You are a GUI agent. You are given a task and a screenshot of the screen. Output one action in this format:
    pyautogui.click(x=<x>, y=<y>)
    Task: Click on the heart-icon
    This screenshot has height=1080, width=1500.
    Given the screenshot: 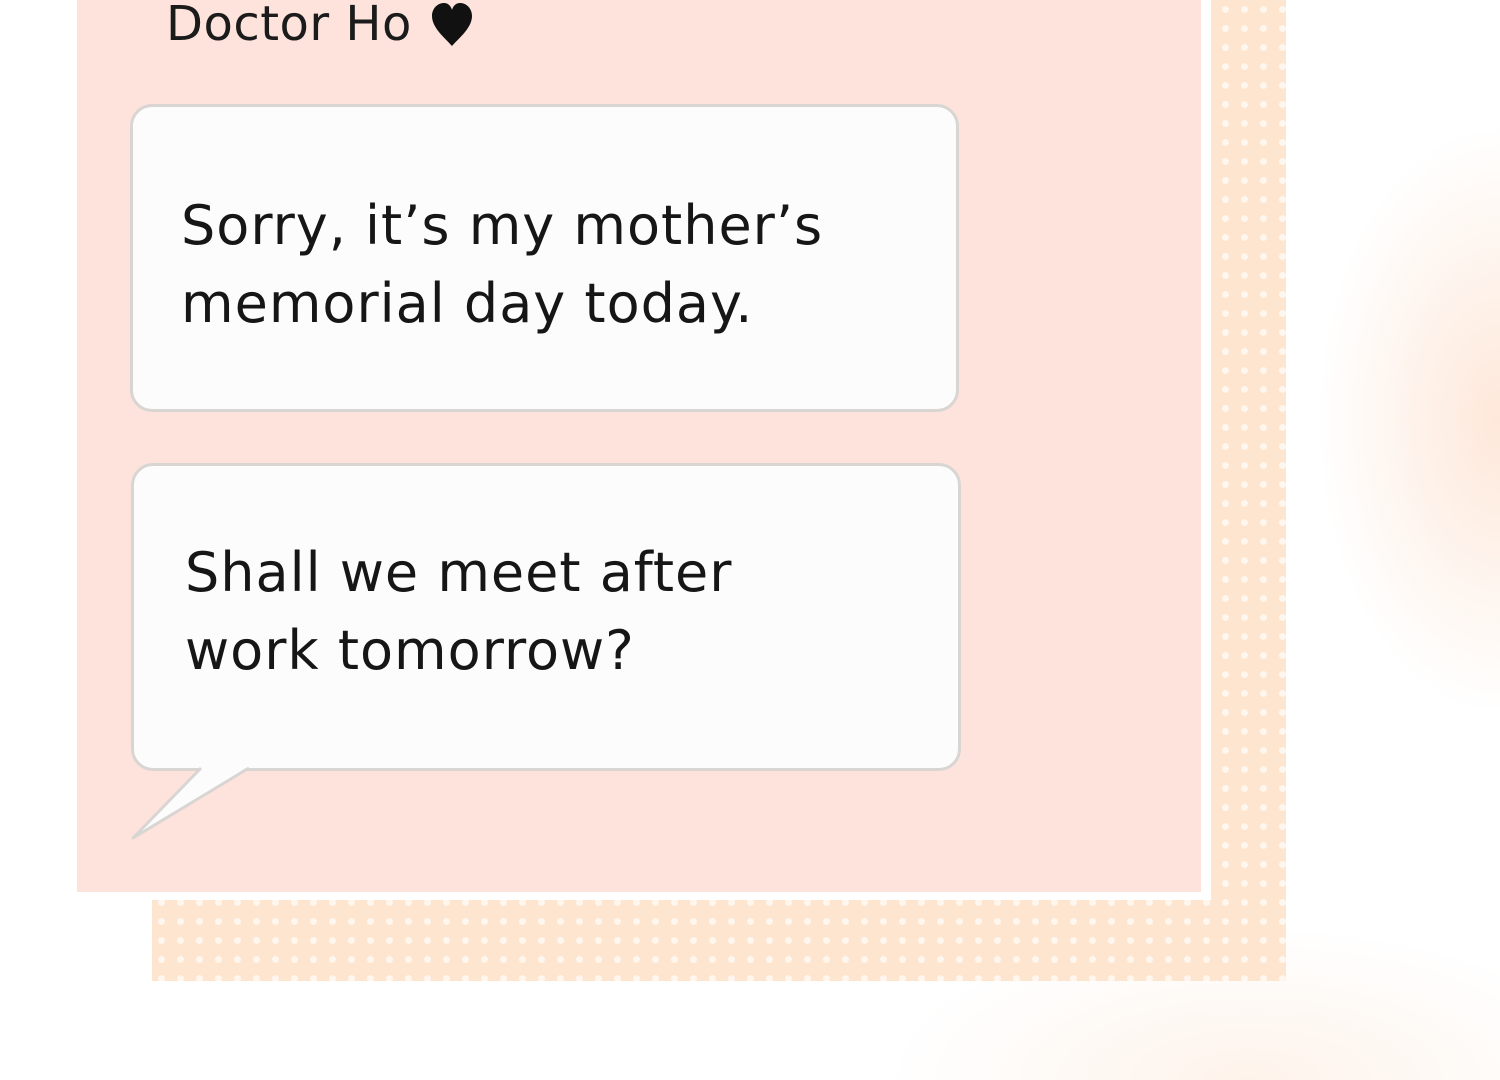 What is the action you would take?
    pyautogui.click(x=452, y=24)
    